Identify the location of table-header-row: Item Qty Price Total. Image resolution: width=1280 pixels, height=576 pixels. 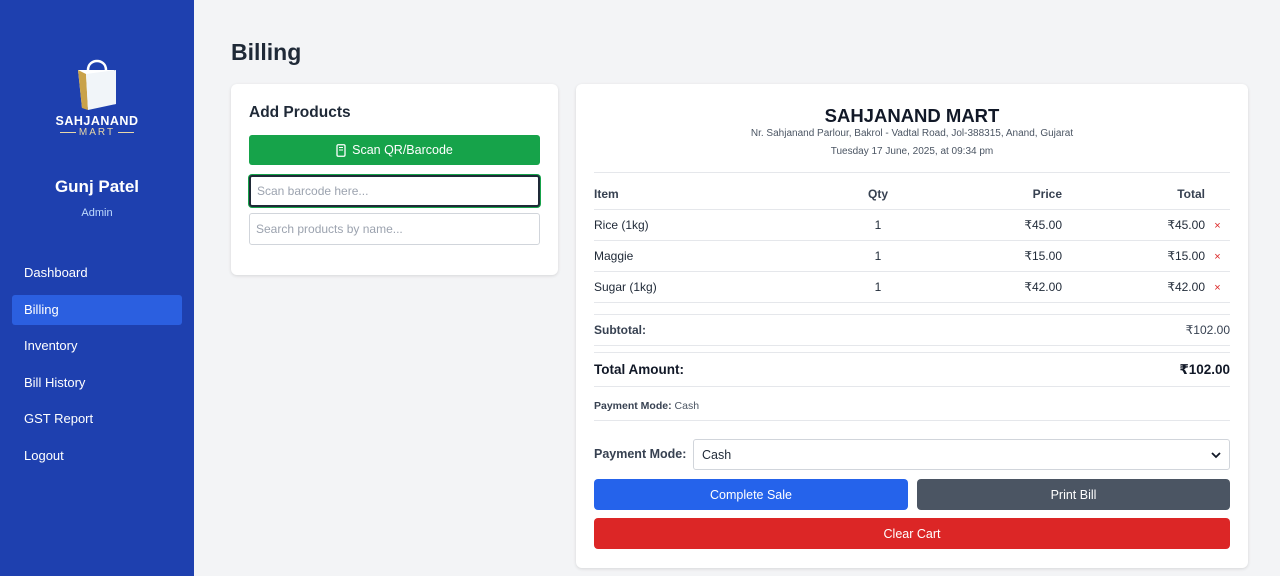
(912, 194).